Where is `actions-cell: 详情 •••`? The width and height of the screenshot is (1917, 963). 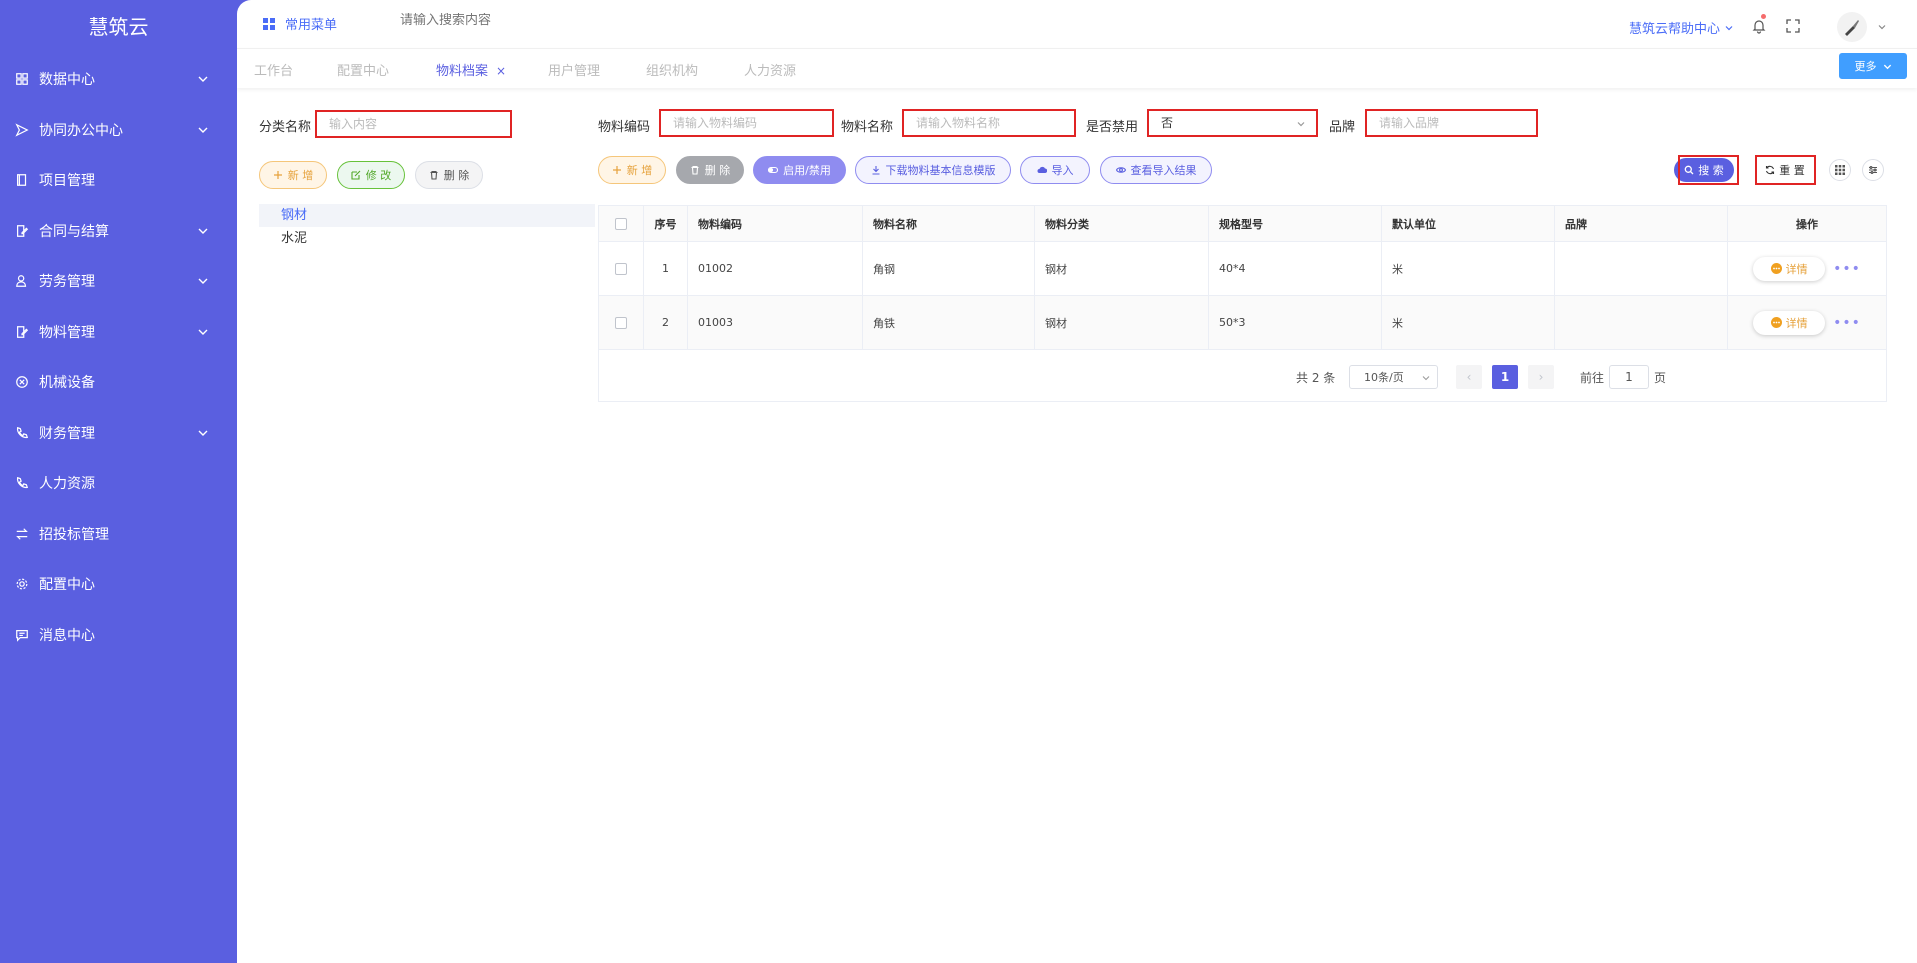 actions-cell: 详情 ••• is located at coordinates (1807, 322).